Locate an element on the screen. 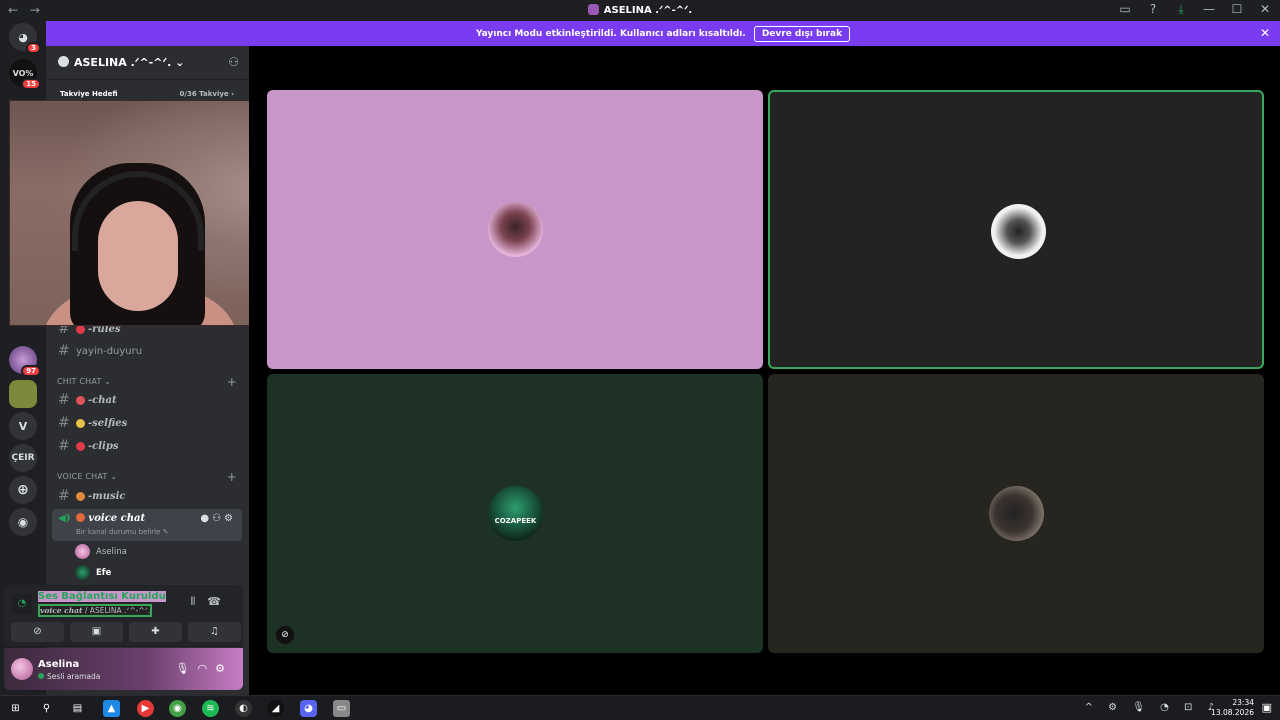 This screenshot has height=720, width=1280. online-dot is located at coordinates (41, 676).